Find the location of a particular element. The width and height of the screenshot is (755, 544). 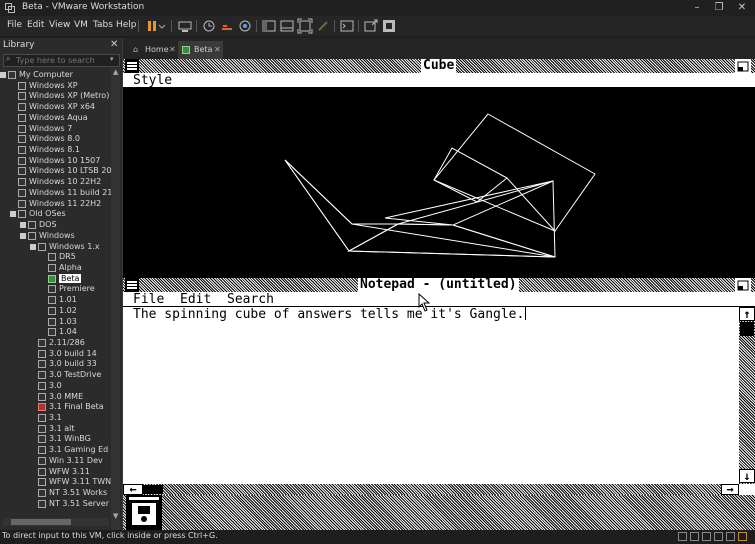

tab-beta: Beta ✕ is located at coordinates (200, 50).